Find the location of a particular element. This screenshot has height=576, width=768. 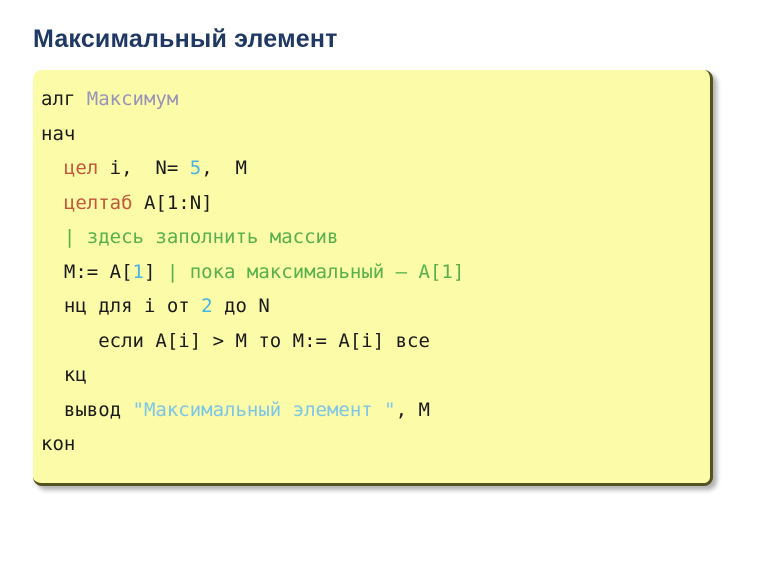

code-line: | здесь заполнить массив is located at coordinates (375, 237).